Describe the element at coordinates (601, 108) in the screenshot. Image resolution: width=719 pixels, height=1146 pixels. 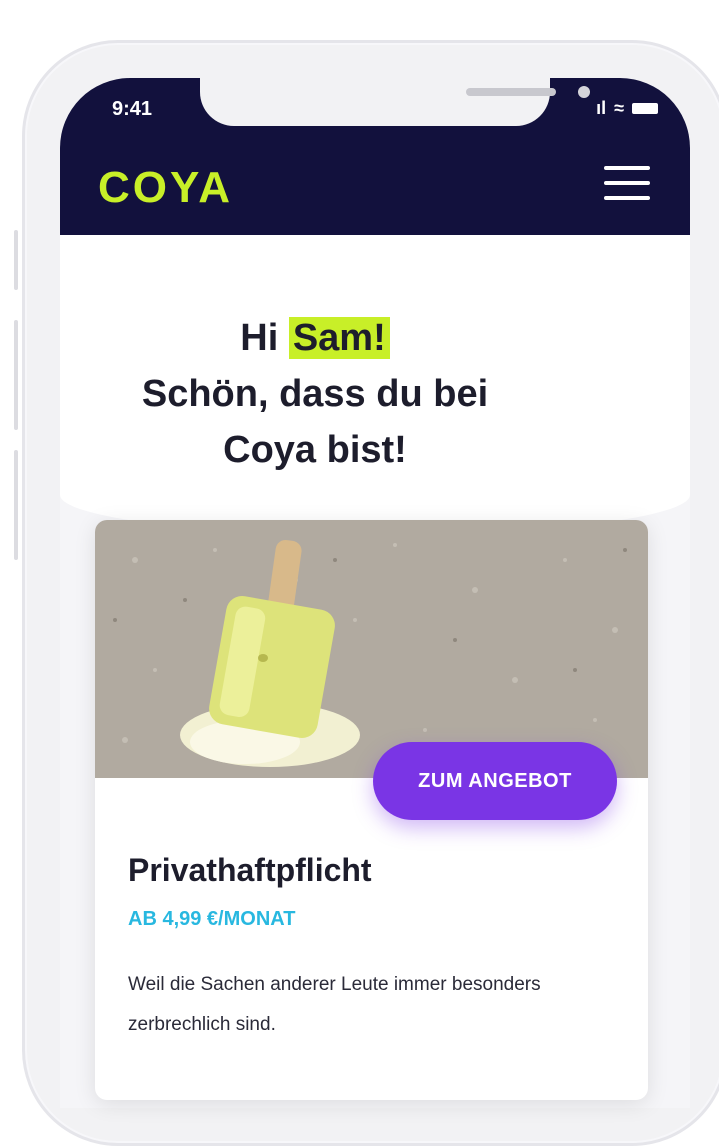
I see `signal-icon: ıl` at that location.